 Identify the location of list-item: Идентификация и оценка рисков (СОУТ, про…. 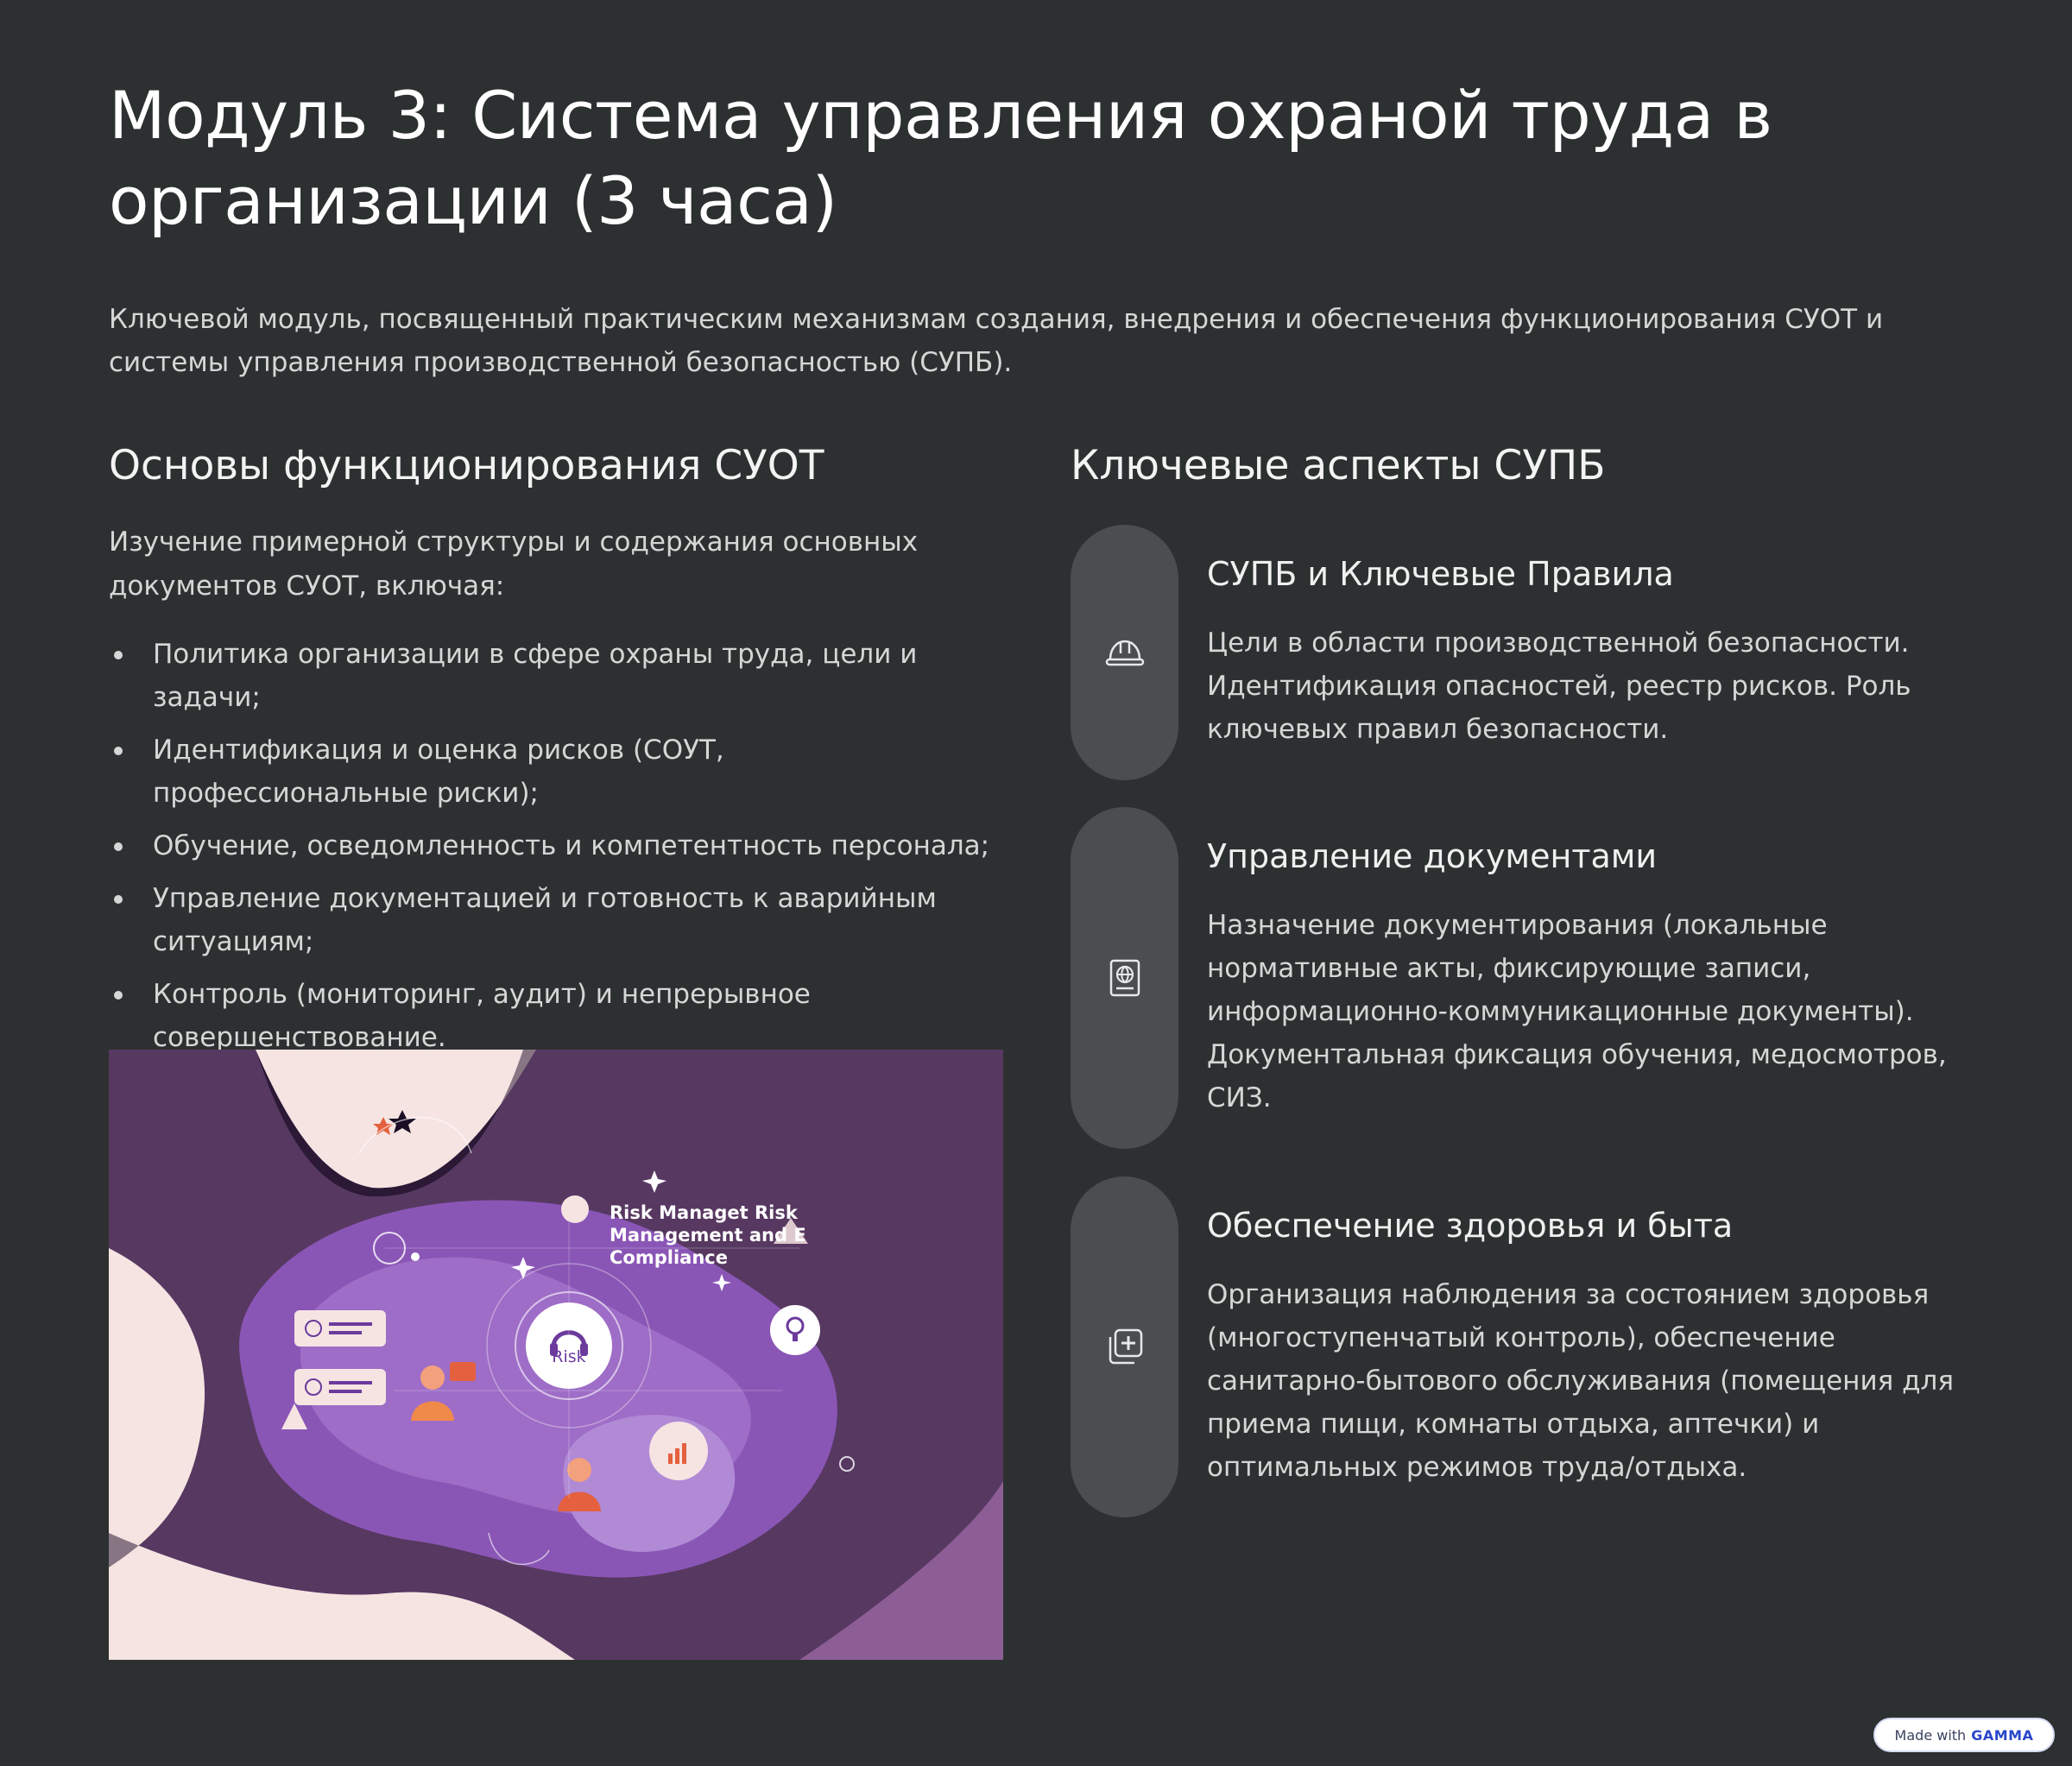
(558, 771).